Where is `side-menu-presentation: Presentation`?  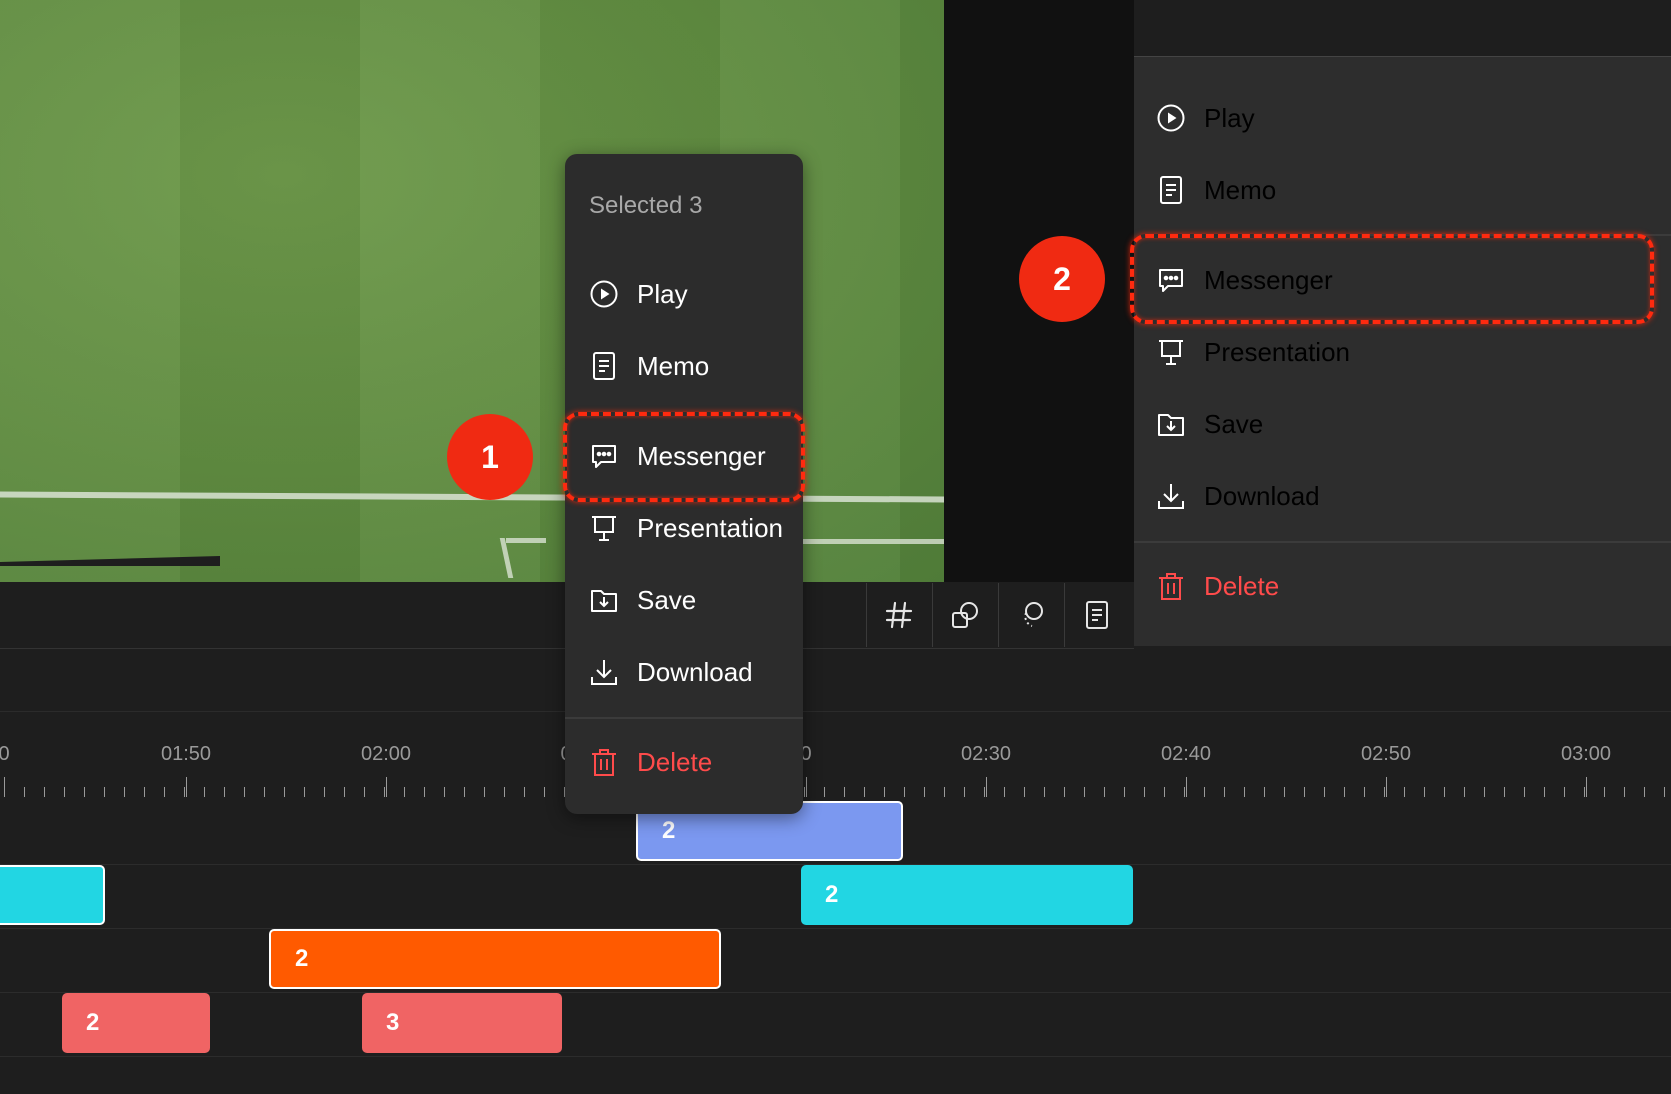 side-menu-presentation: Presentation is located at coordinates (1402, 352).